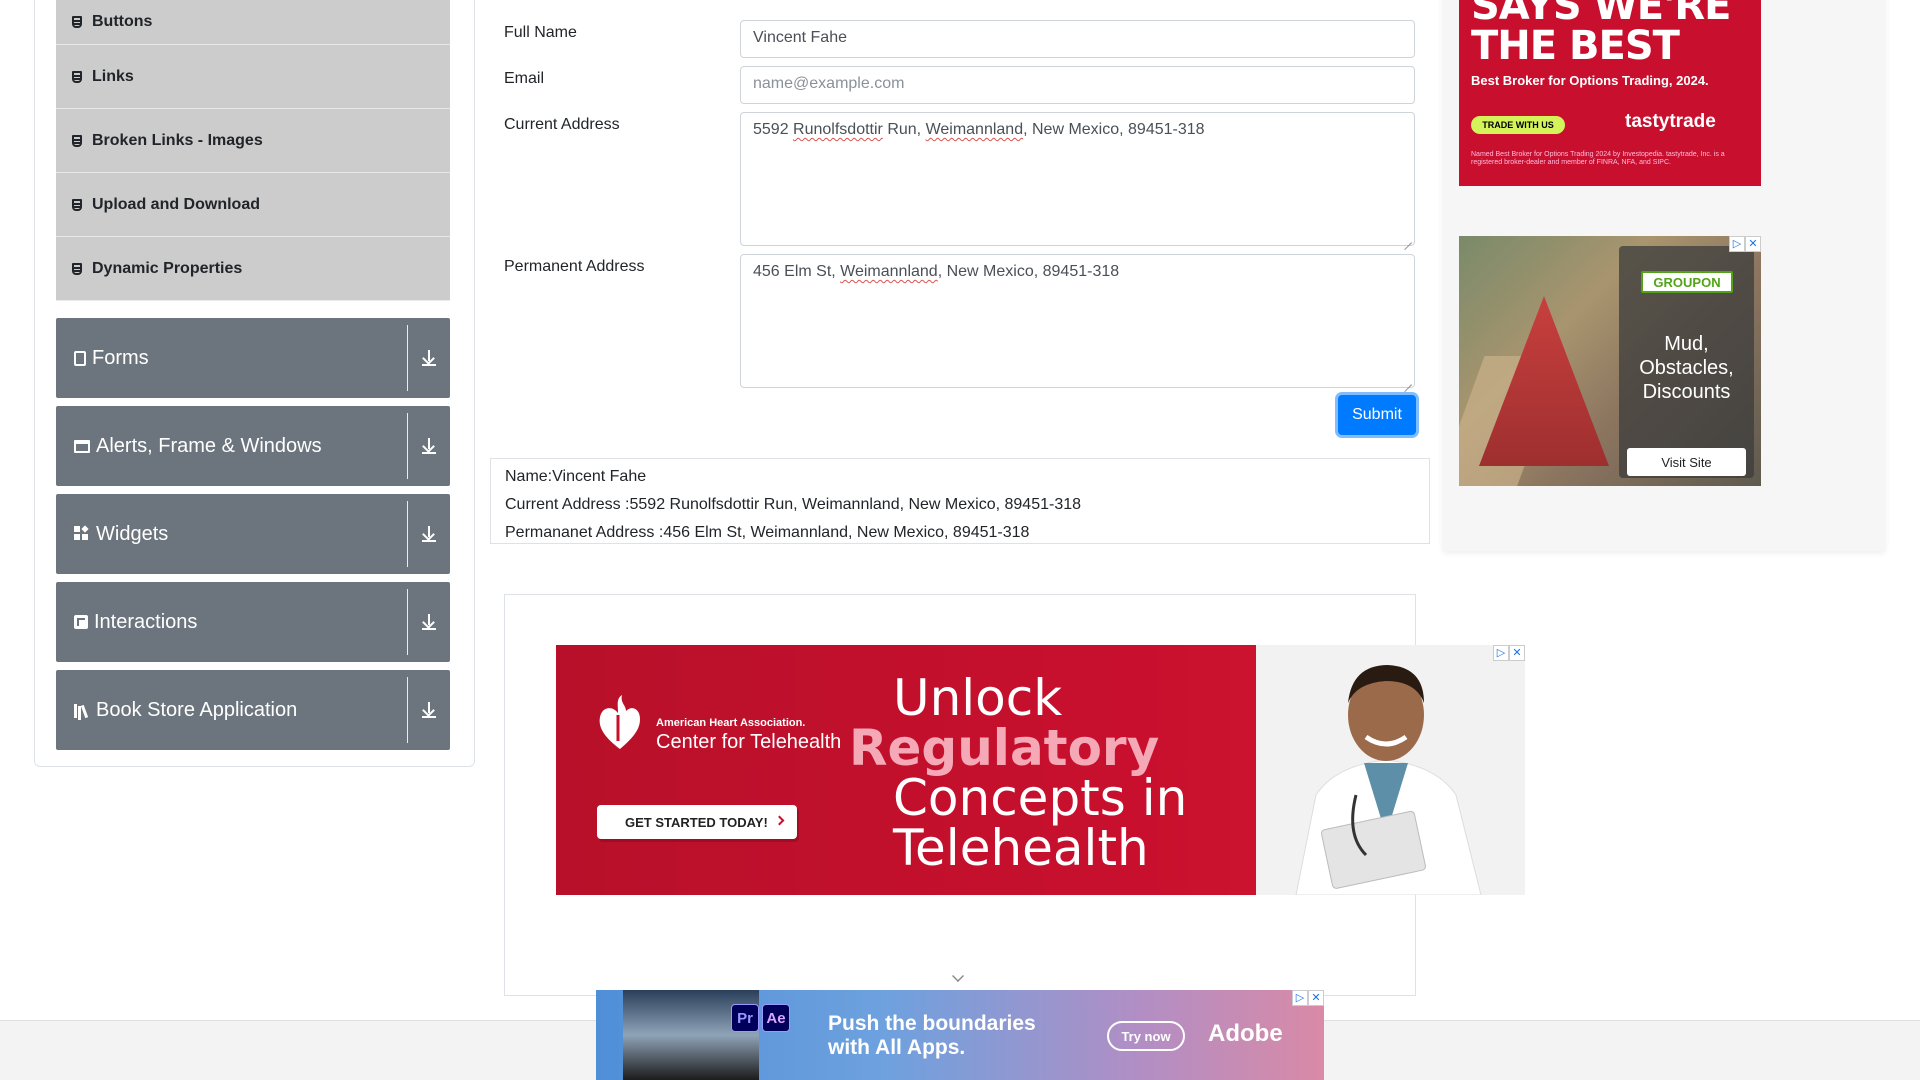  What do you see at coordinates (1670, 121) in the screenshot?
I see `ad-brand: tastytrade` at bounding box center [1670, 121].